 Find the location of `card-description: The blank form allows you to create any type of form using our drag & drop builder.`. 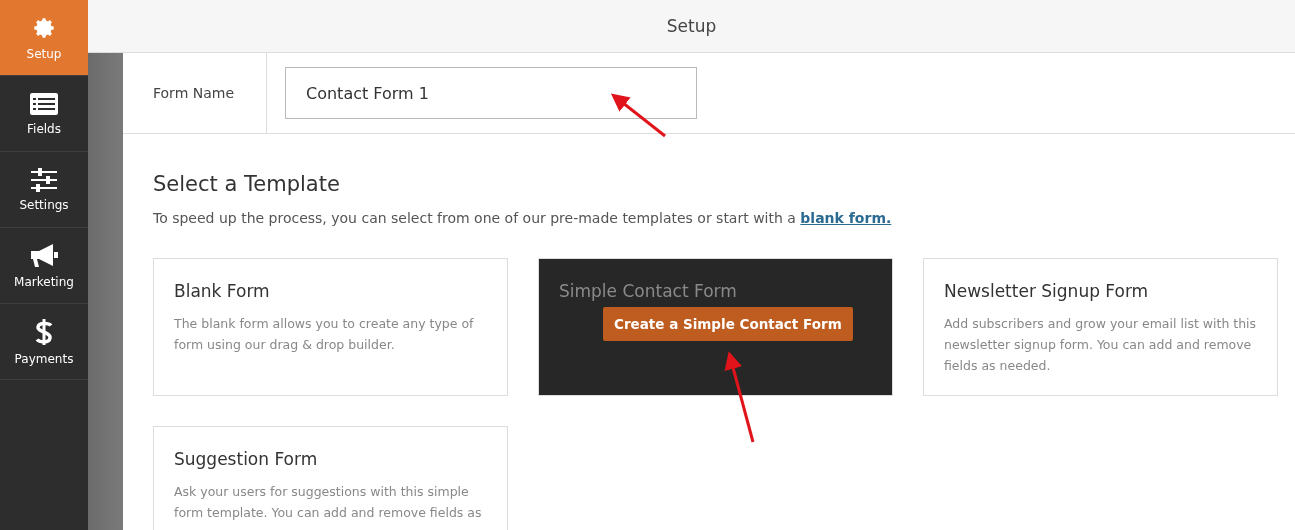

card-description: The blank form allows you to create any type of form using our drag & drop builder. is located at coordinates (324, 334).